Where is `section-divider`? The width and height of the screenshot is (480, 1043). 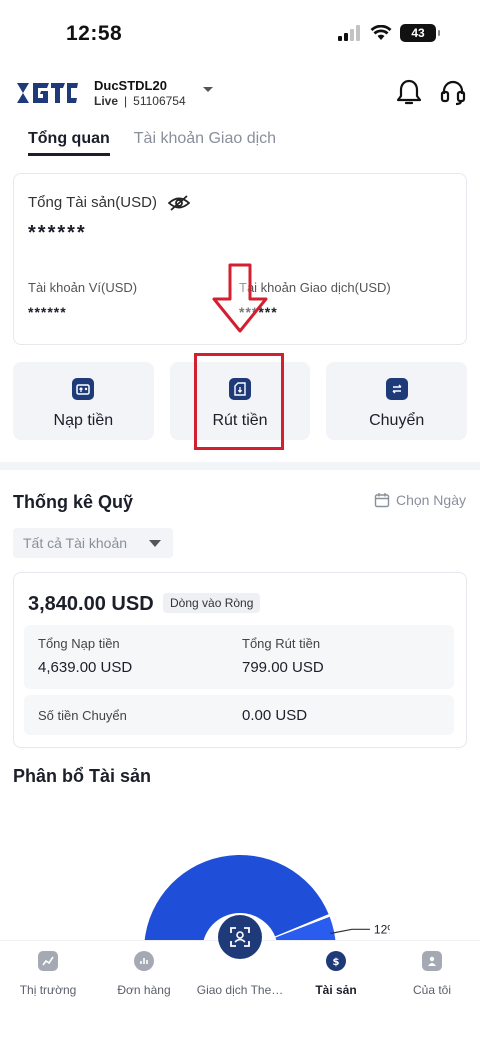 section-divider is located at coordinates (240, 466).